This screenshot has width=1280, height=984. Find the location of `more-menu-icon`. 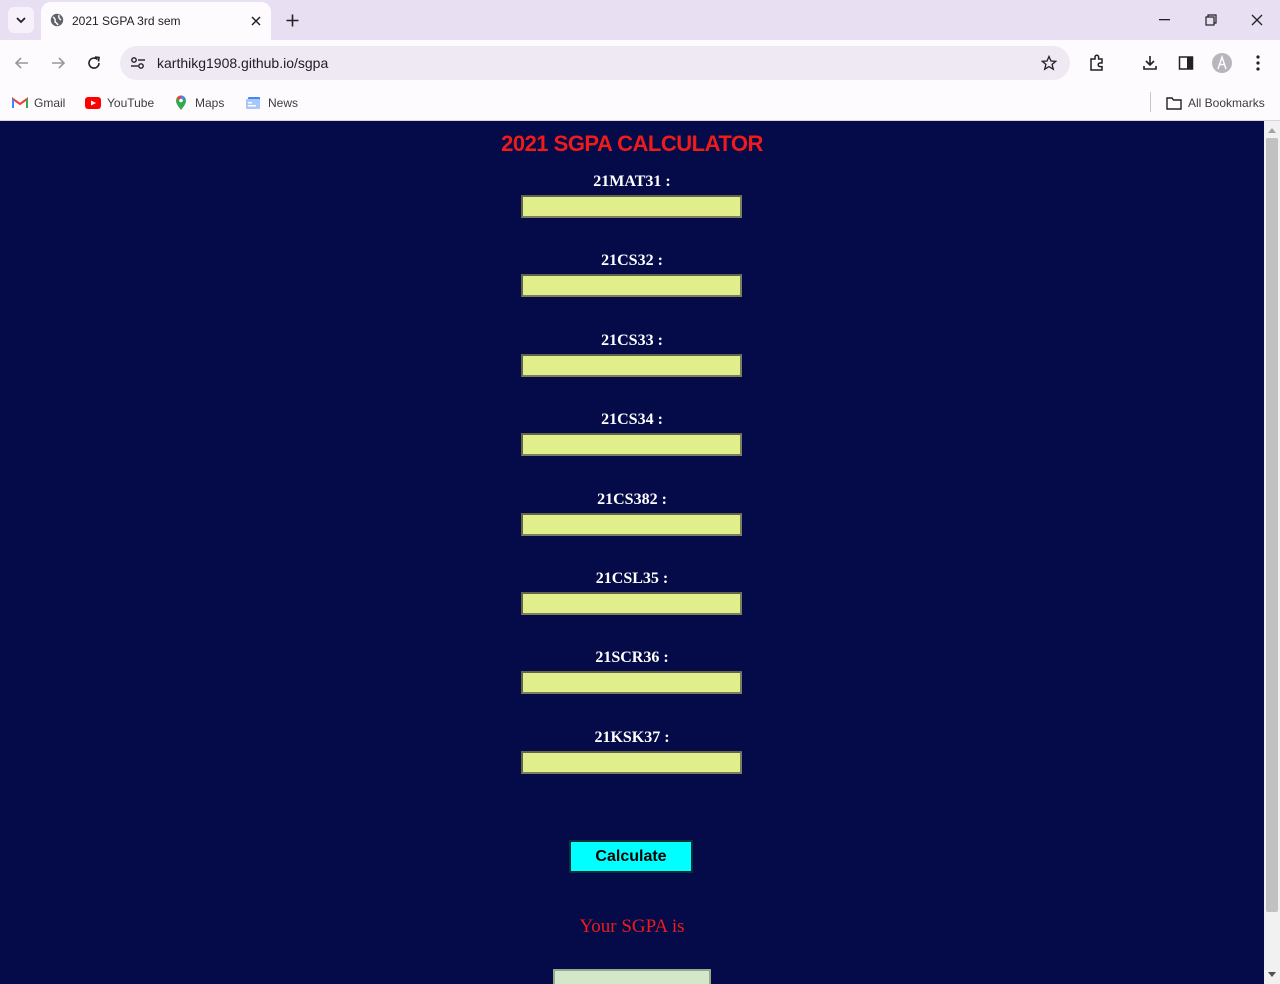

more-menu-icon is located at coordinates (1258, 63).